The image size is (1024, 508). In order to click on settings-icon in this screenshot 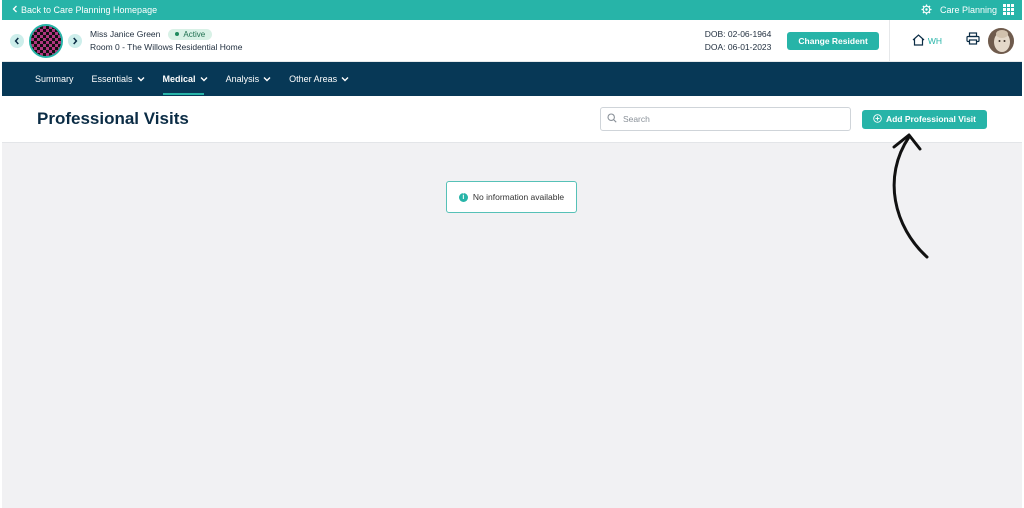, I will do `click(926, 10)`.